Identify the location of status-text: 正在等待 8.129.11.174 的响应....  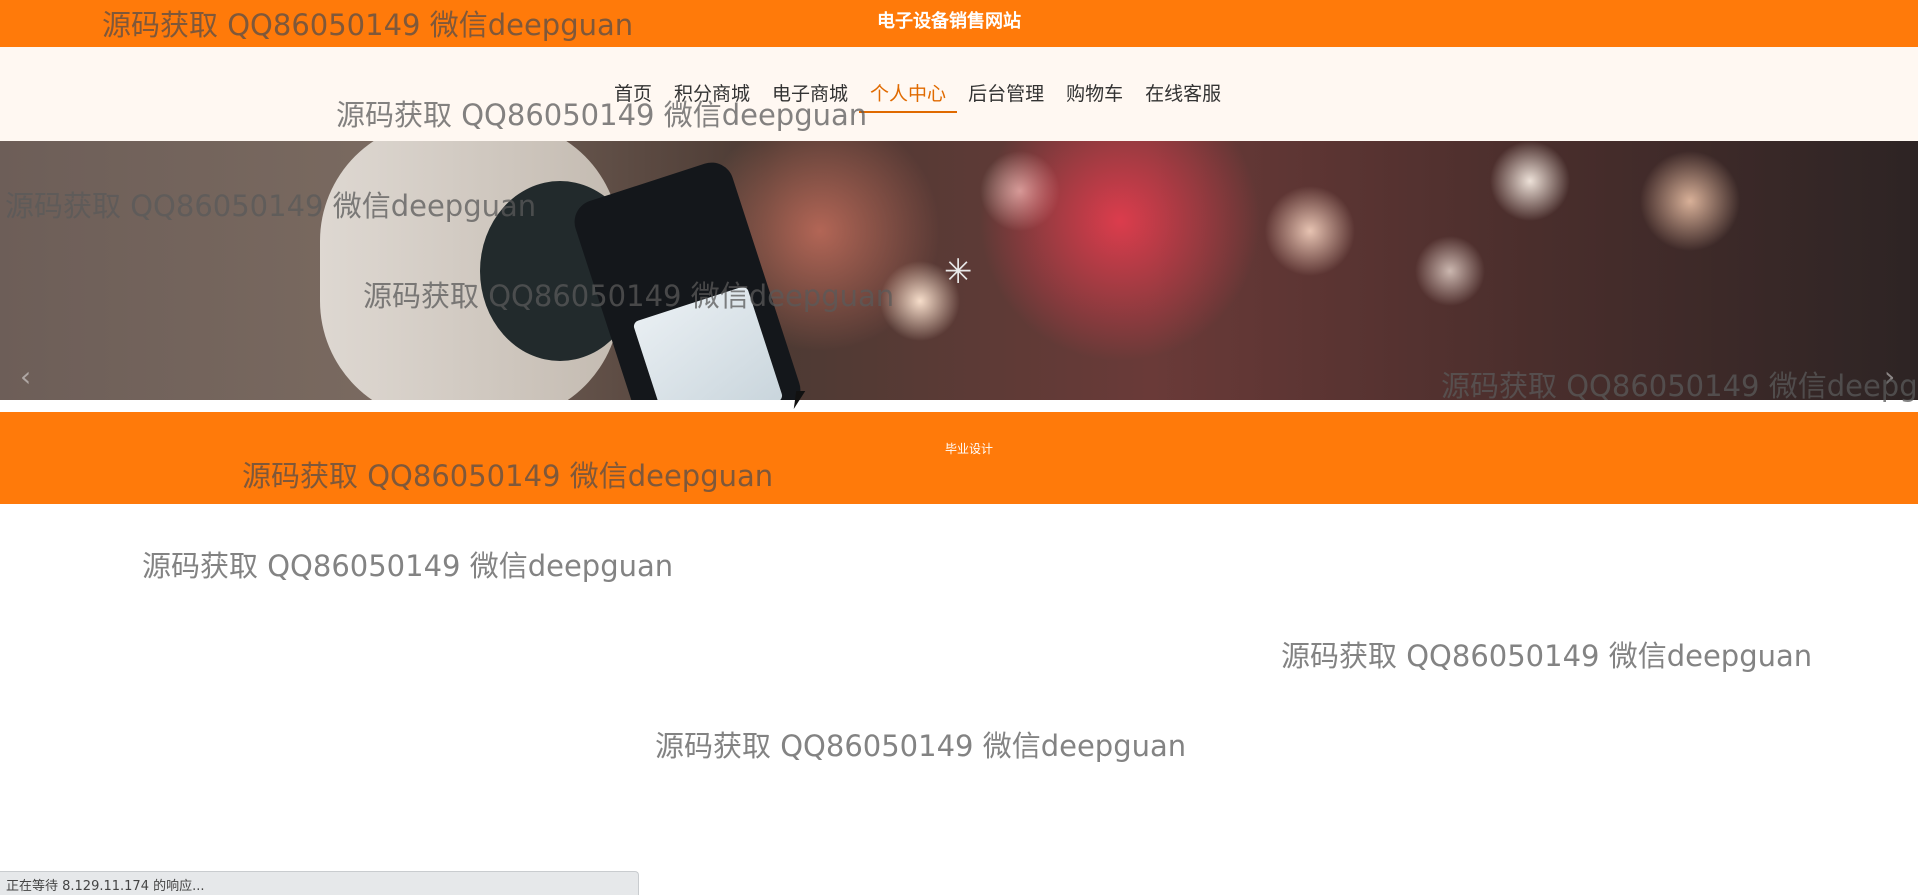
(105, 886).